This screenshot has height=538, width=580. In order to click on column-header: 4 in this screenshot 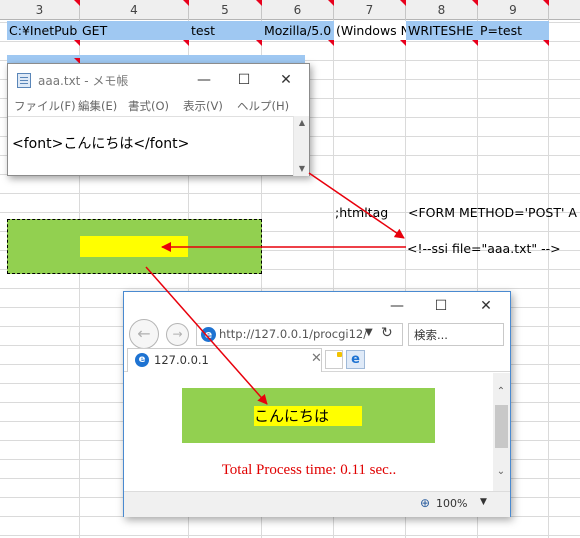, I will do `click(134, 10)`.